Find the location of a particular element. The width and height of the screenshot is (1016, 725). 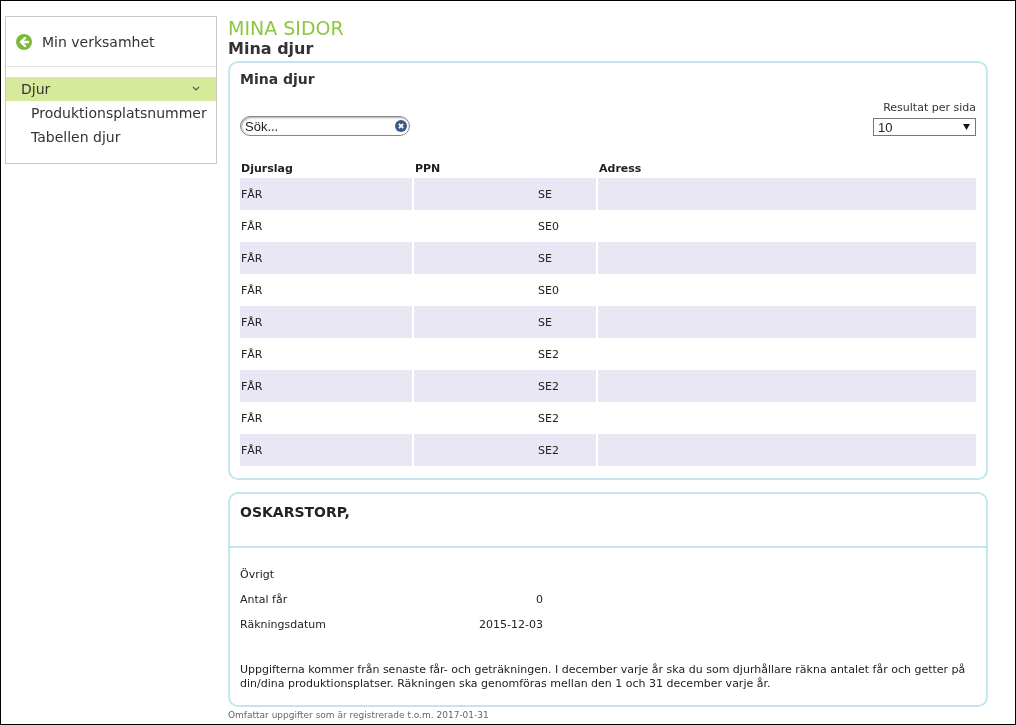

nav-subitem: Produktionsplatsnummer is located at coordinates (111, 113).